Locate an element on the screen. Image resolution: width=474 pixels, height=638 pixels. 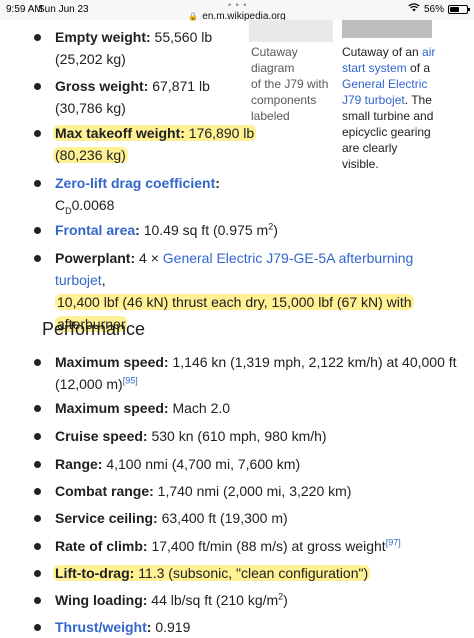
spec-value: 63,400 ft (19,300 m) is located at coordinates (222, 518).